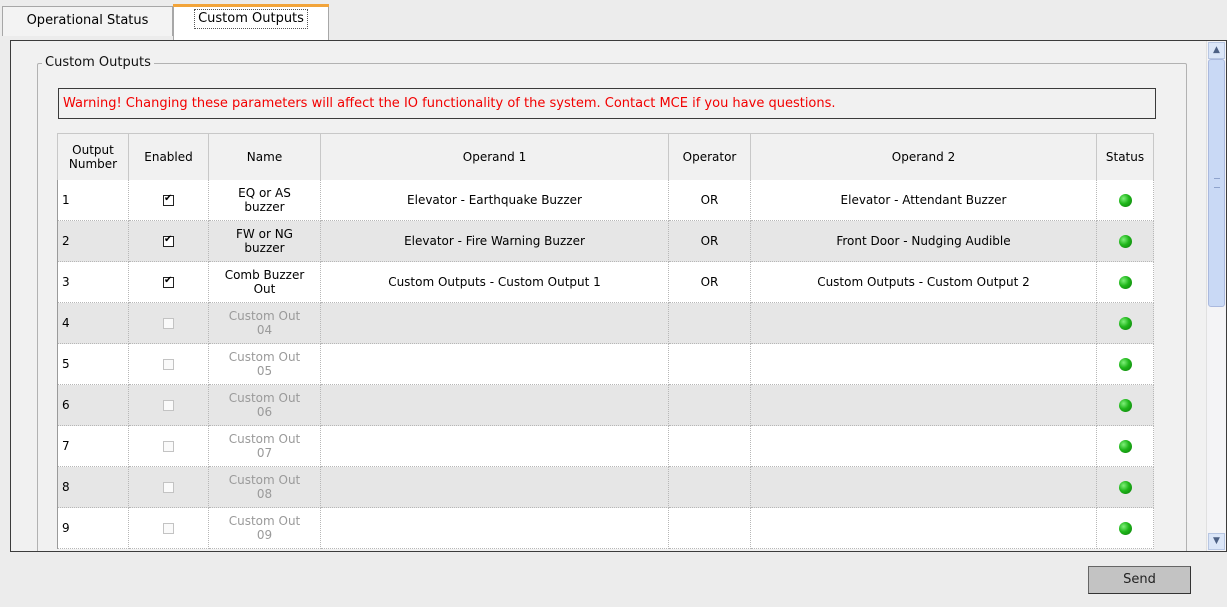  Describe the element at coordinates (923, 200) in the screenshot. I see `operand2-cell: Elevator - Attendant Buzzer` at that location.